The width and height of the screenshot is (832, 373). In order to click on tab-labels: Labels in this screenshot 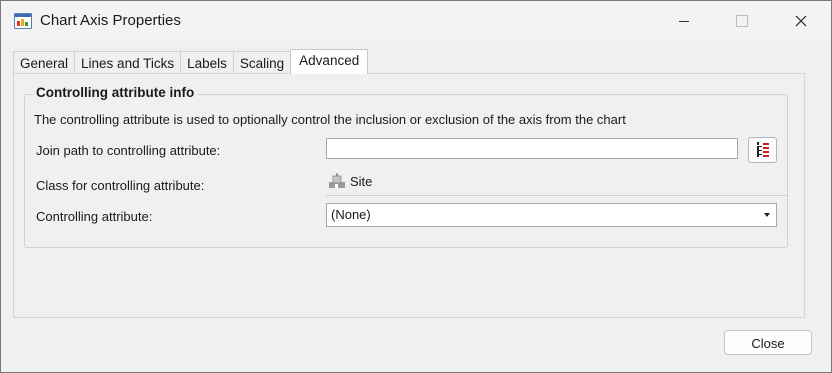, I will do `click(207, 62)`.